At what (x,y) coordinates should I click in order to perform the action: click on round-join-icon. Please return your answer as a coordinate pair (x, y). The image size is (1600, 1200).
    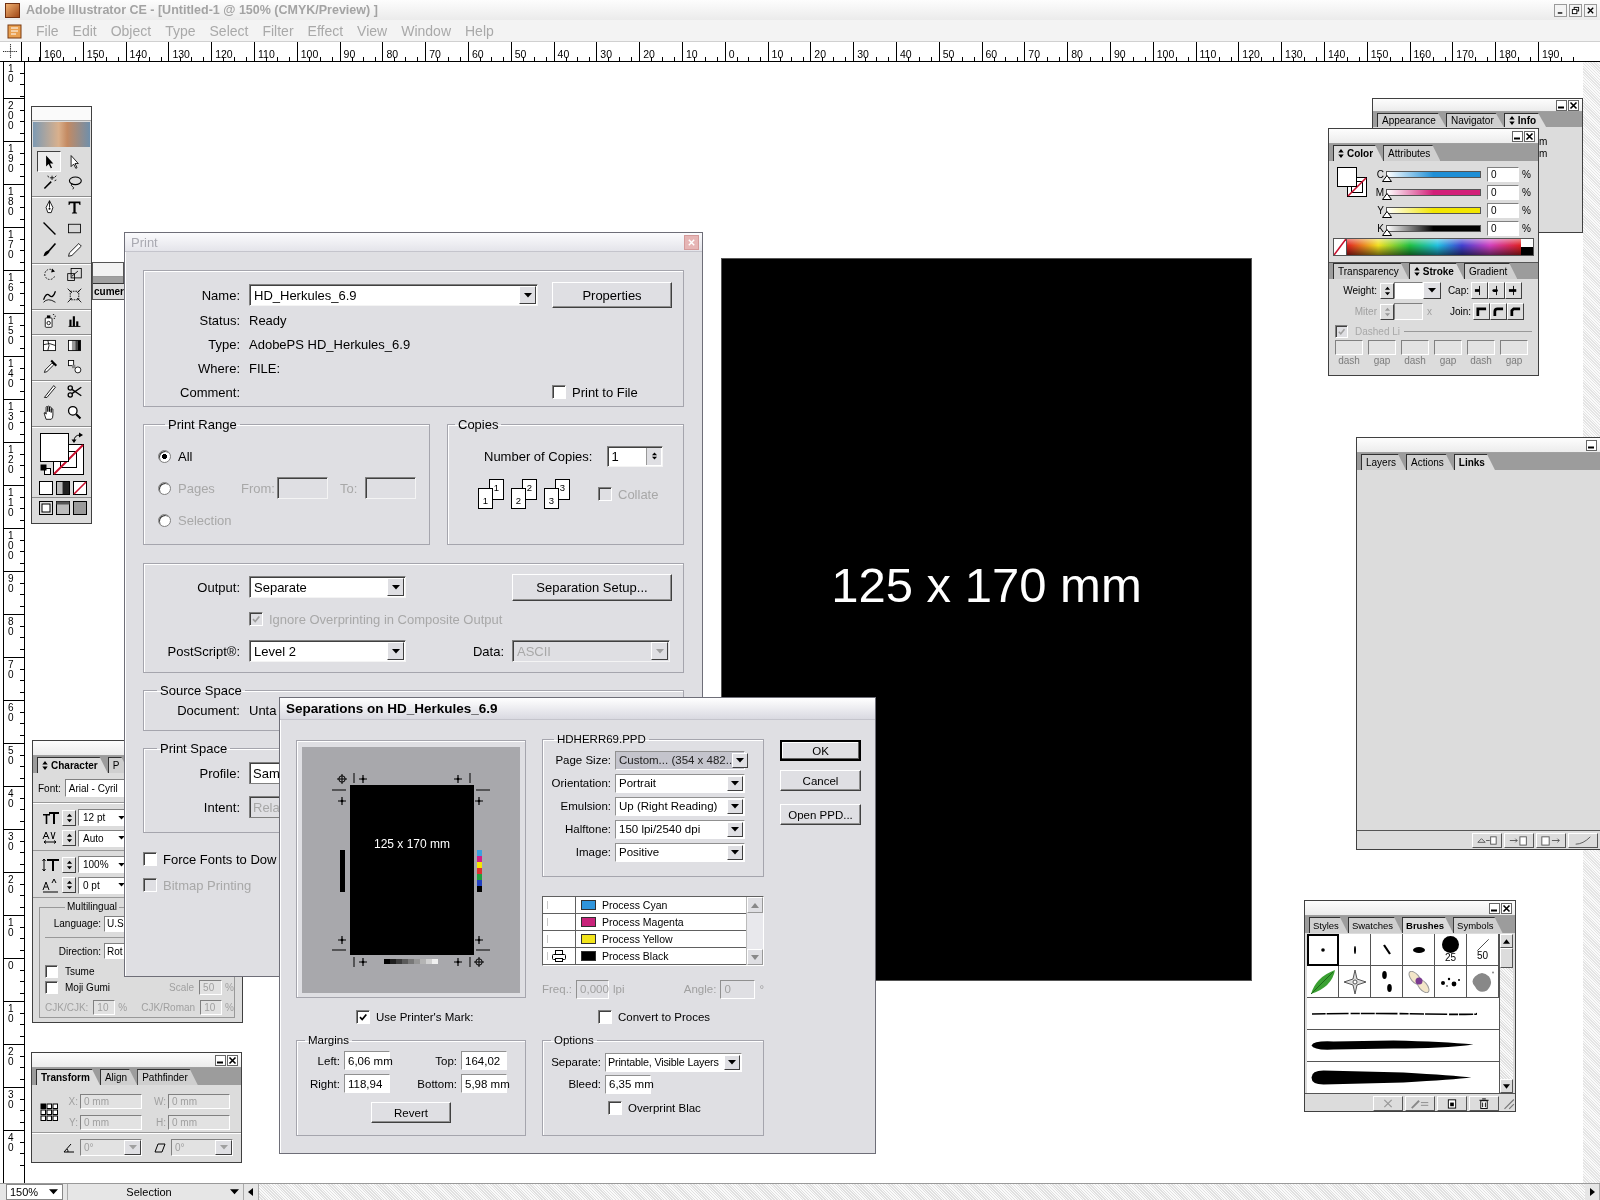
    Looking at the image, I should click on (1498, 311).